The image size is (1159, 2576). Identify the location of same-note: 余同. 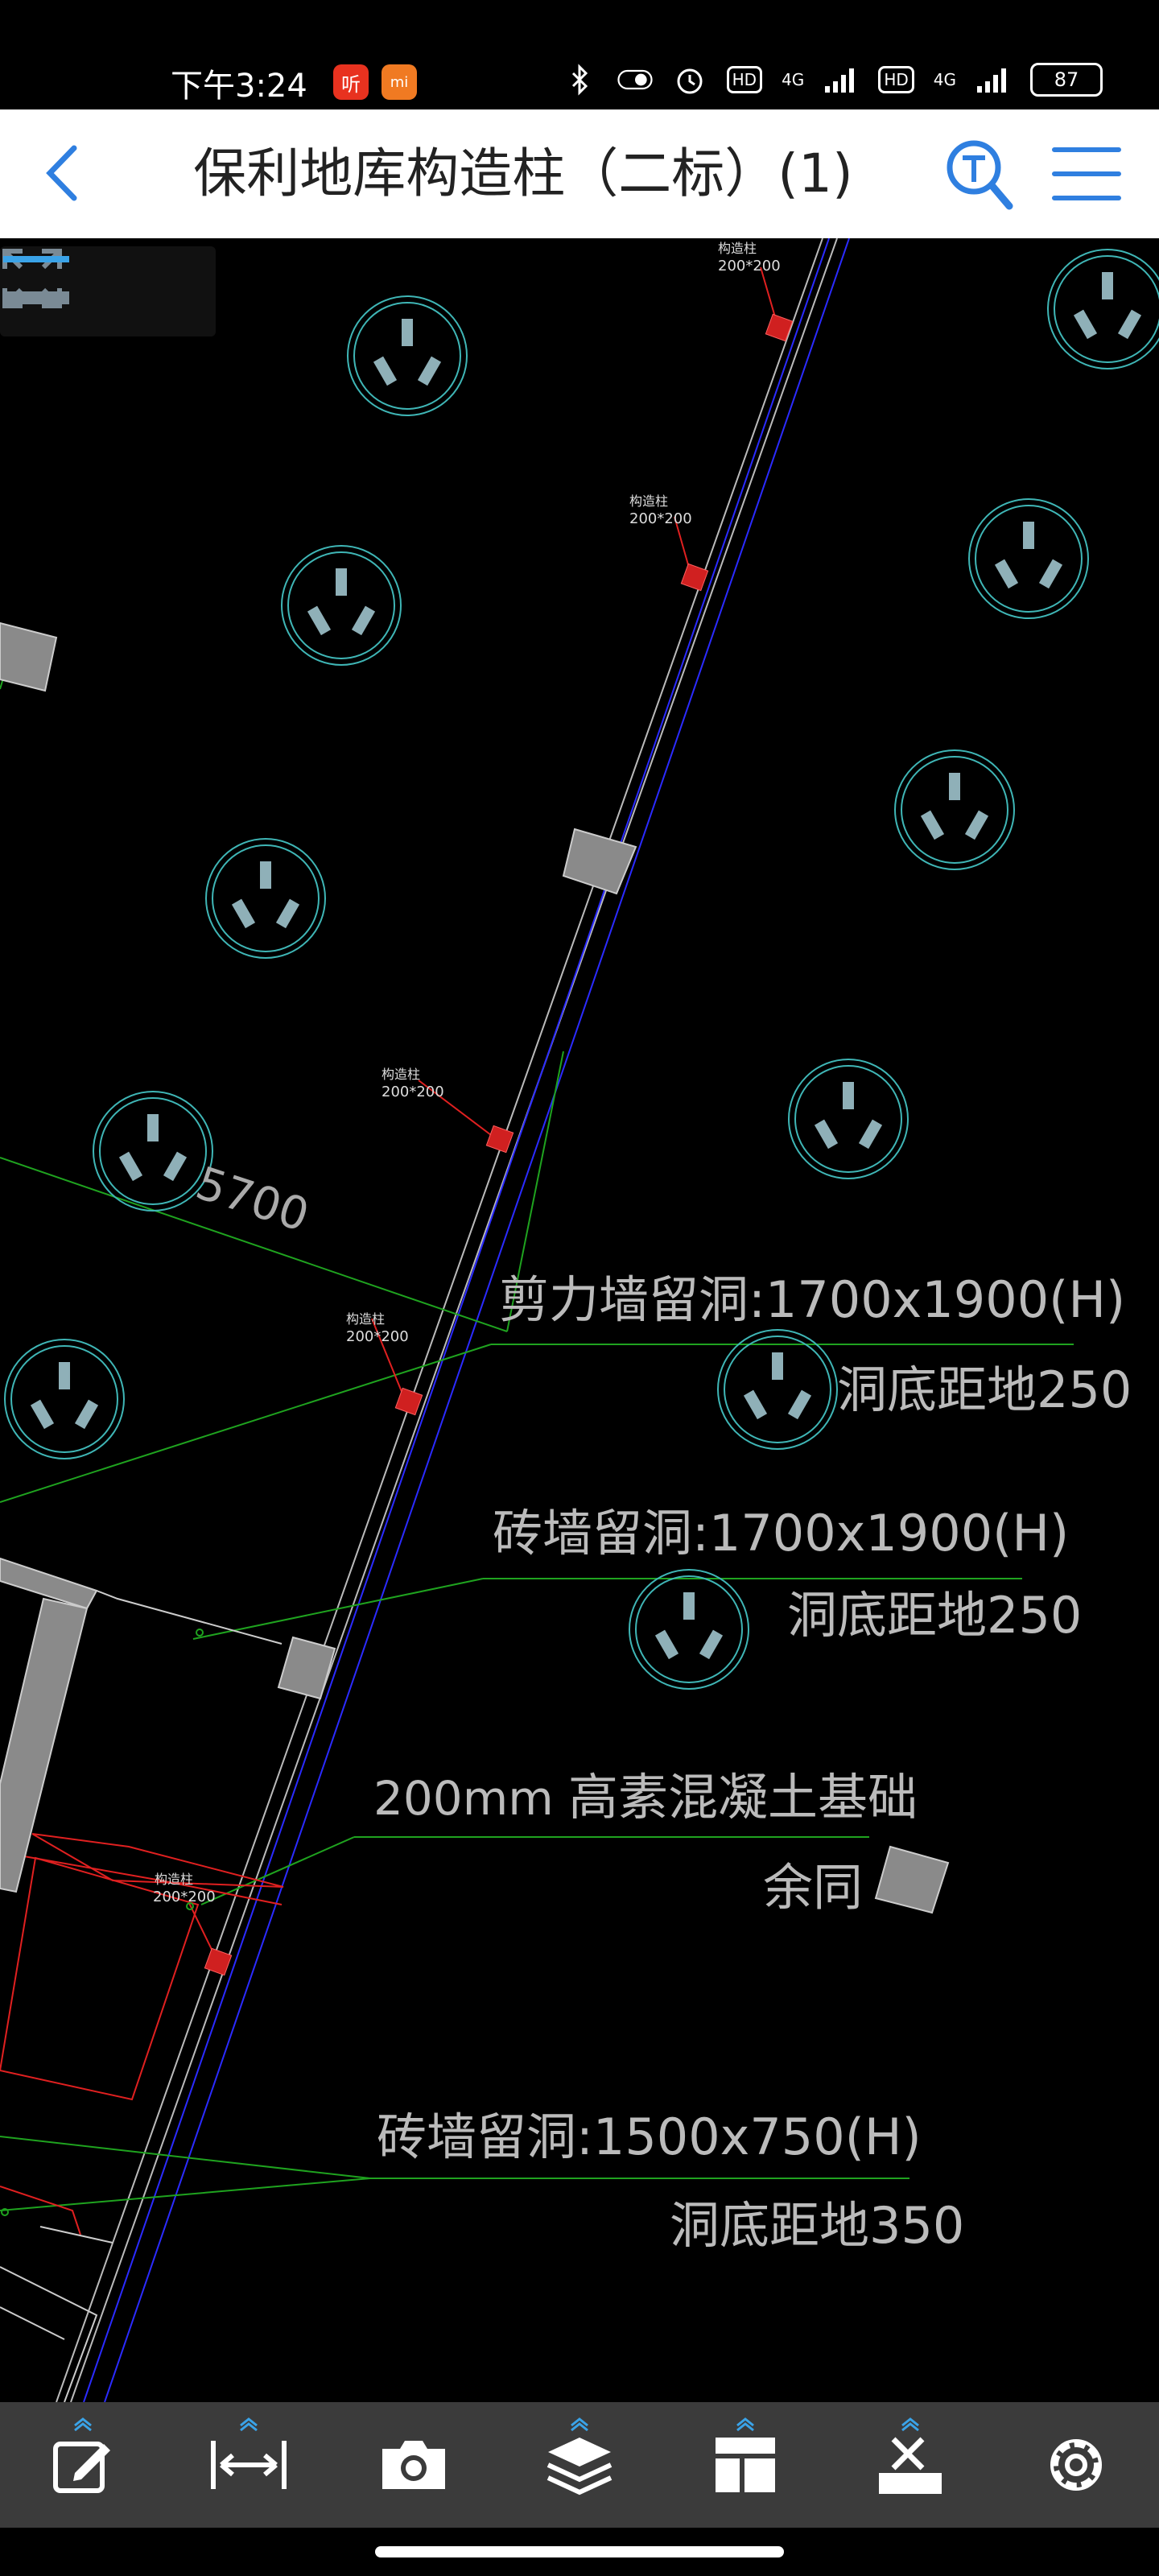
(813, 1887).